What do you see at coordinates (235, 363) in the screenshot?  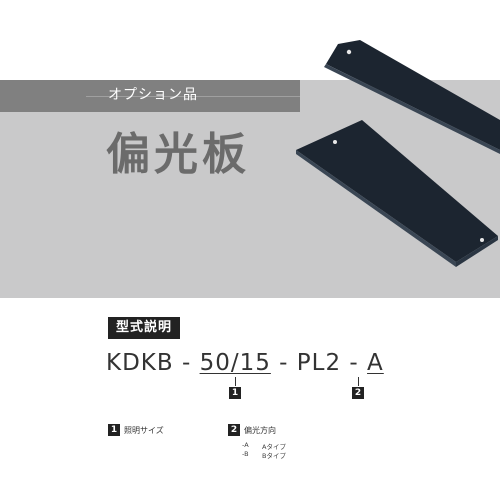 I see `model-part-size: 50/15` at bounding box center [235, 363].